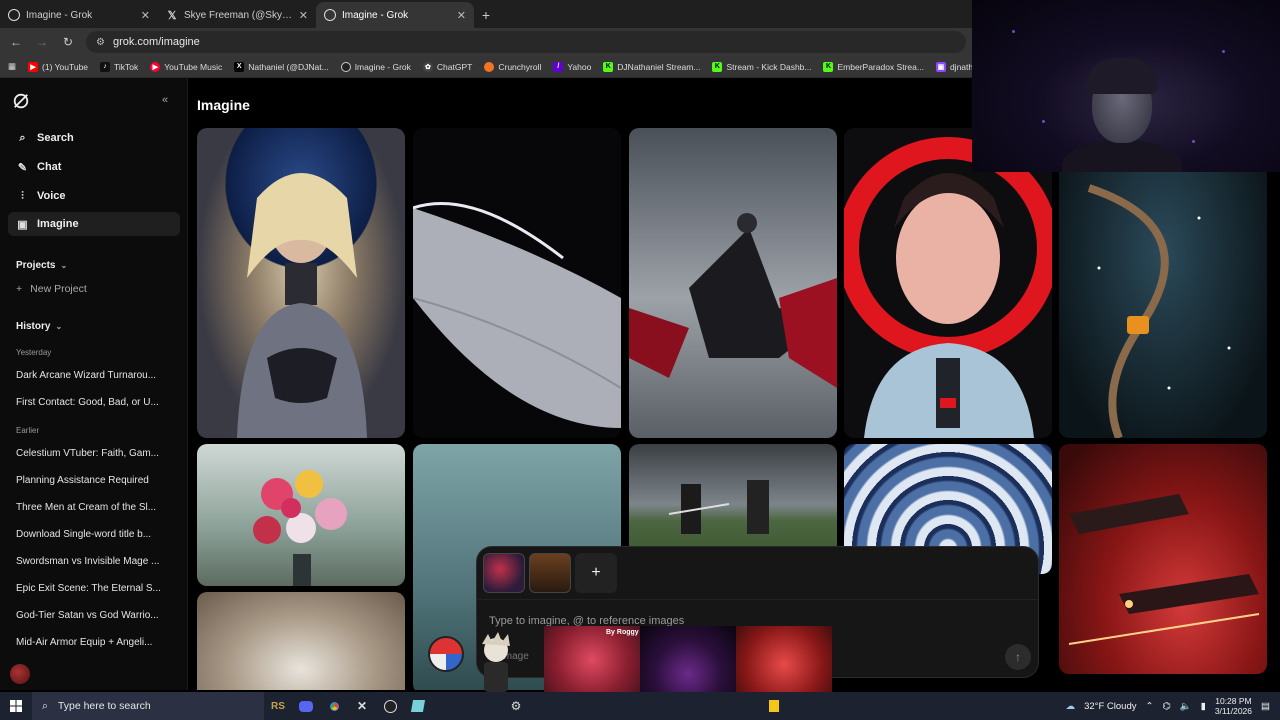 The width and height of the screenshot is (1280, 720). What do you see at coordinates (334, 706) in the screenshot?
I see `chrome-app-icon` at bounding box center [334, 706].